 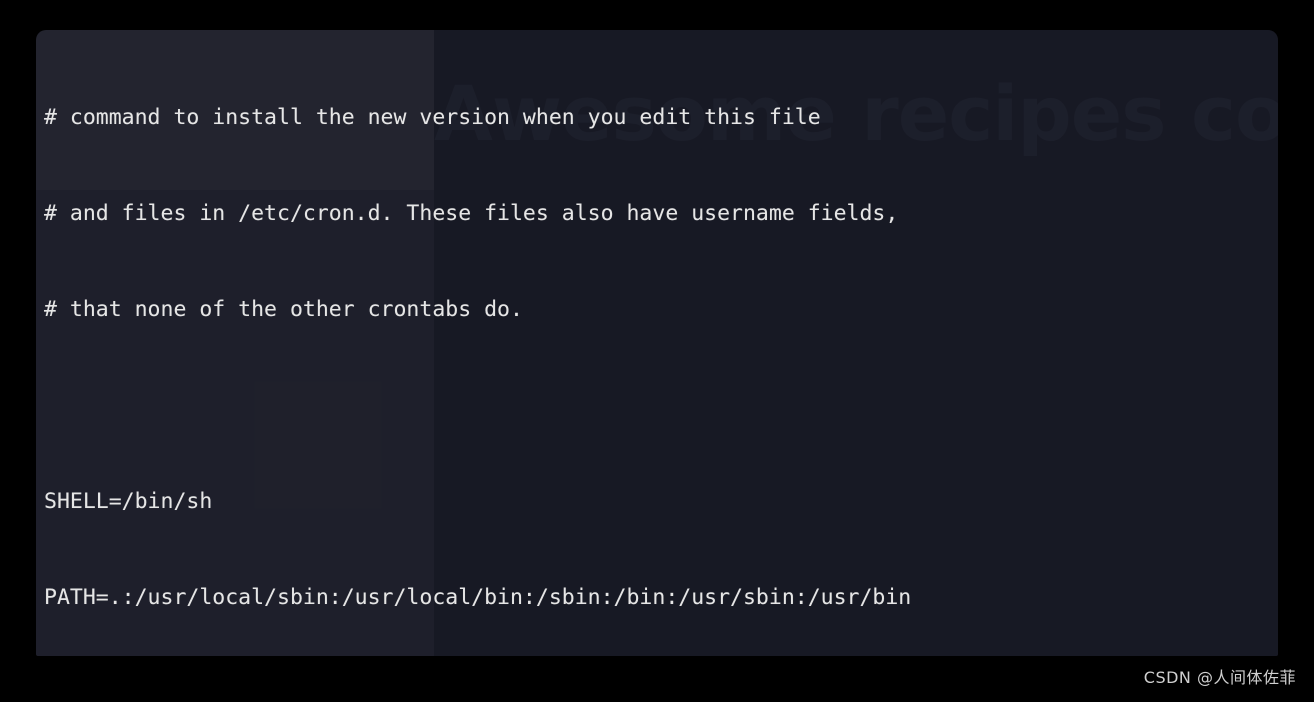 I want to click on terminal-line: SHELL=/bin/sh, so click(x=128, y=501).